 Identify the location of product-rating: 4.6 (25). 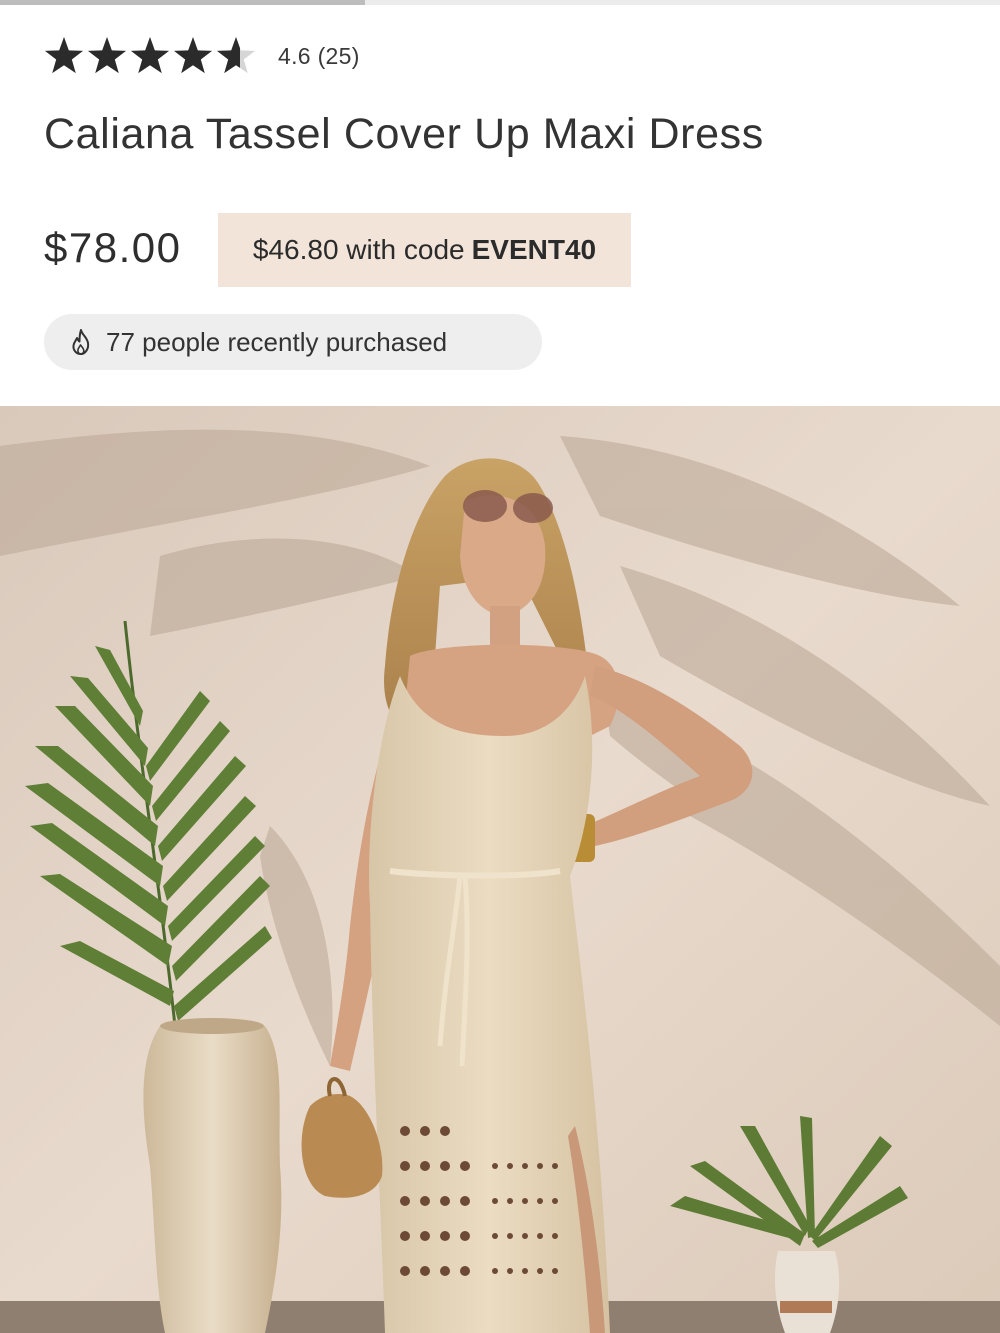
(202, 56).